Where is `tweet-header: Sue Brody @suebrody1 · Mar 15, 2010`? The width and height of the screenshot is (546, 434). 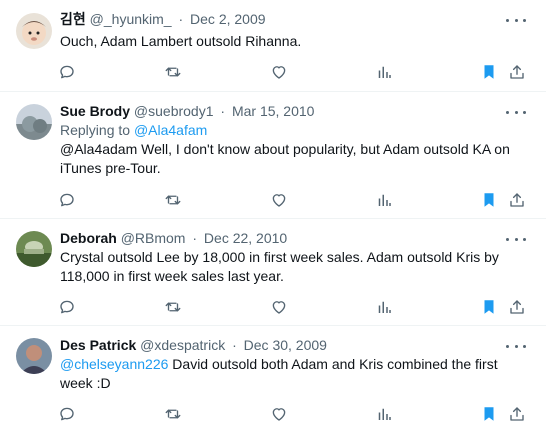
tweet-header: Sue Brody @suebrody1 · Mar 15, 2010 is located at coordinates (297, 111).